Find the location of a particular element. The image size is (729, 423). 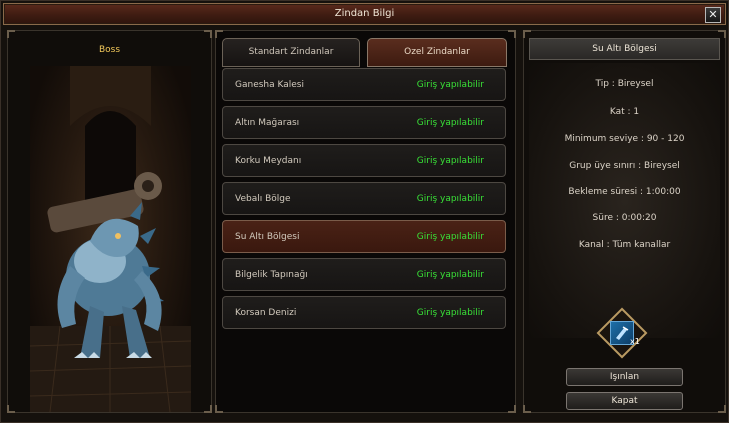

dungeon-row-su-alti-bolgesi: Su Altı Bölgesi Giriş yapılabilir is located at coordinates (364, 236).